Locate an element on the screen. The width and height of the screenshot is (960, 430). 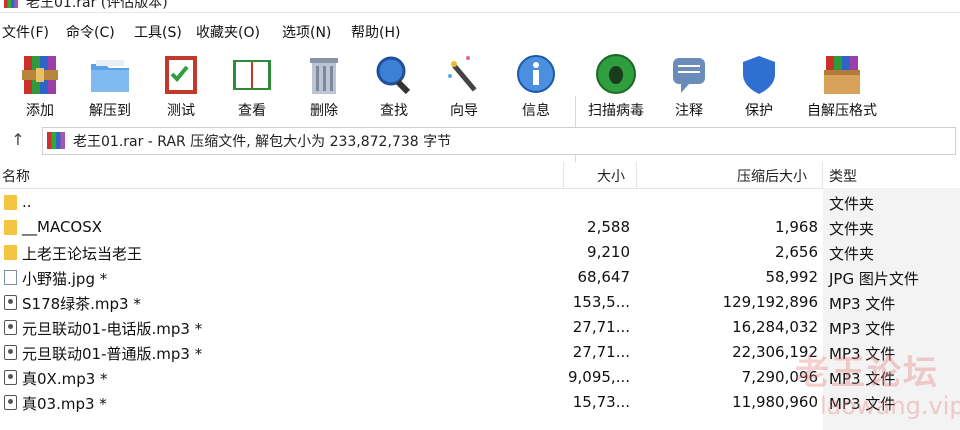
info-button: 信息 is located at coordinates (536, 84).